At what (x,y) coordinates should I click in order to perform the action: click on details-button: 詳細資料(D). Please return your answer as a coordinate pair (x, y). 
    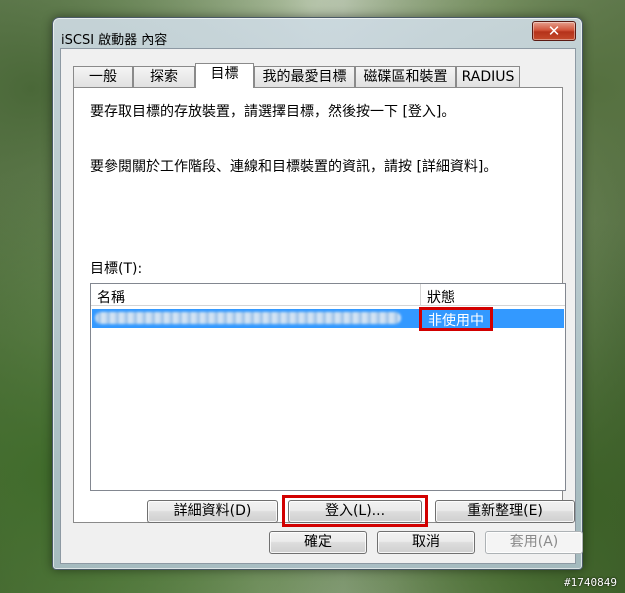
    Looking at the image, I should click on (212, 511).